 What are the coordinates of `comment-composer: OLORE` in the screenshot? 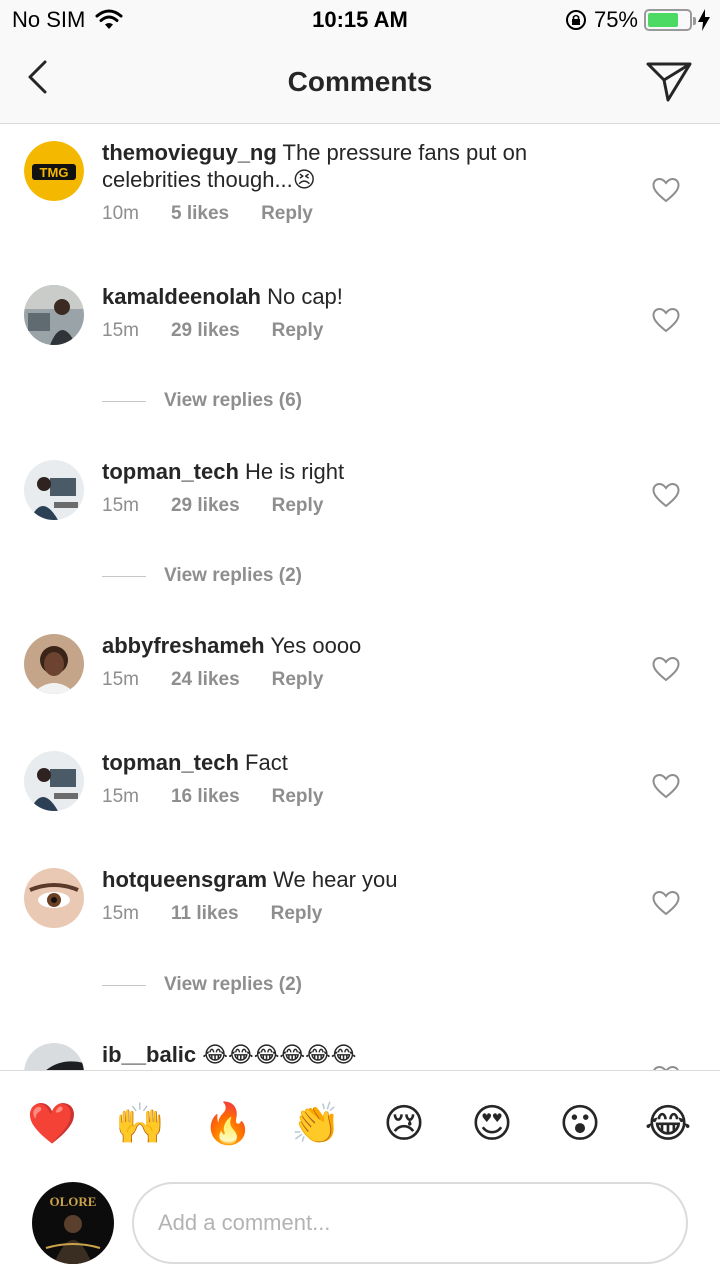 It's located at (360, 1228).